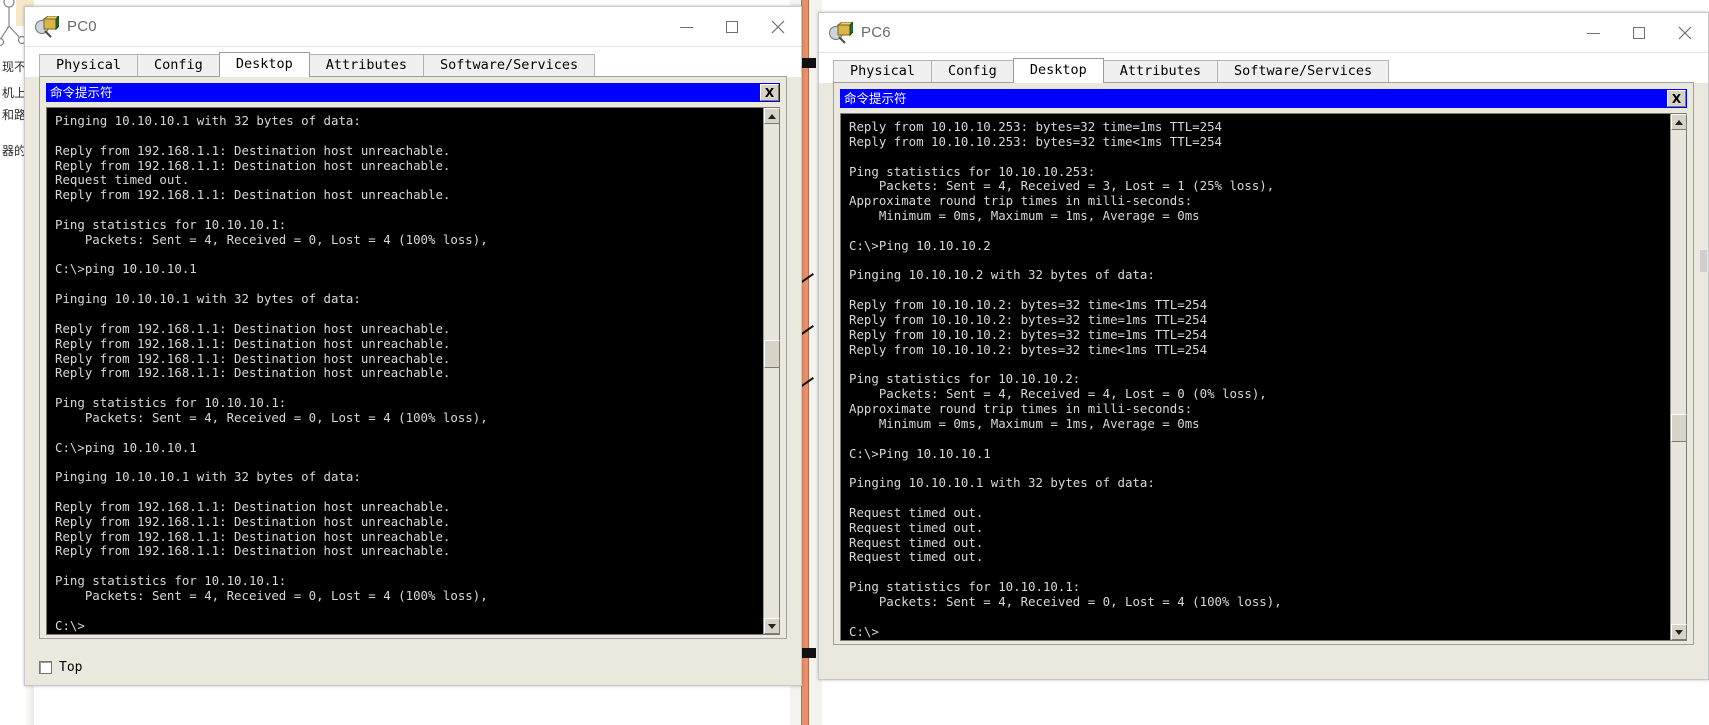  I want to click on bg-text-line-1: 现不, so click(14, 67).